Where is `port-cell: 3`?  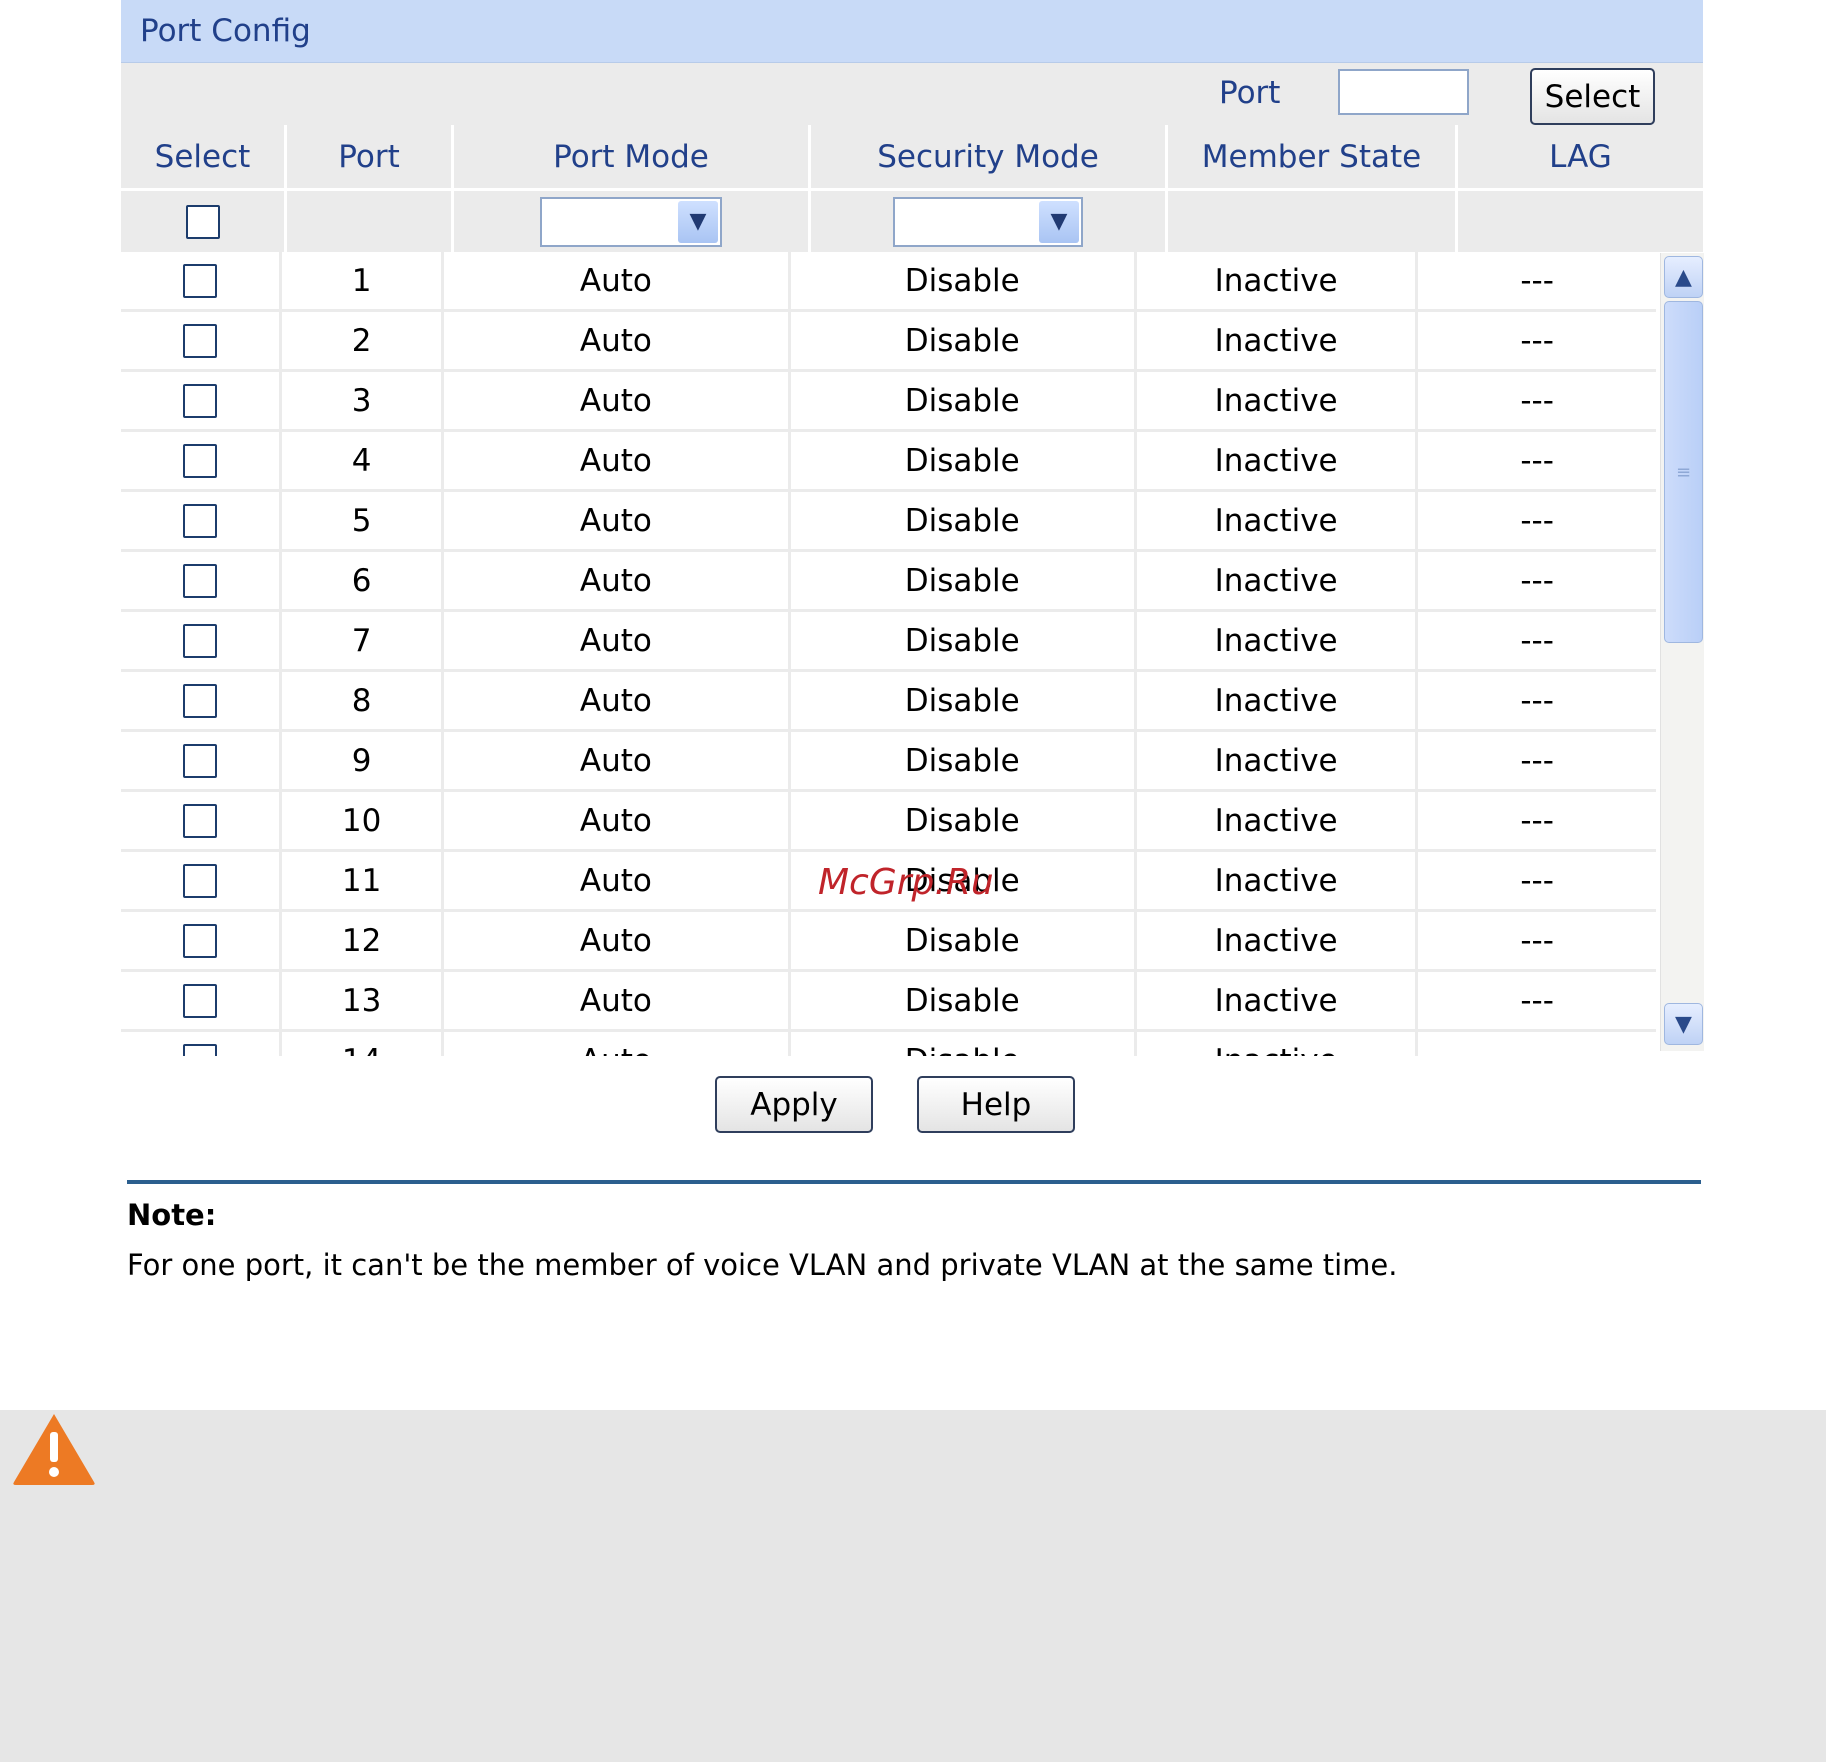
port-cell: 3 is located at coordinates (363, 400).